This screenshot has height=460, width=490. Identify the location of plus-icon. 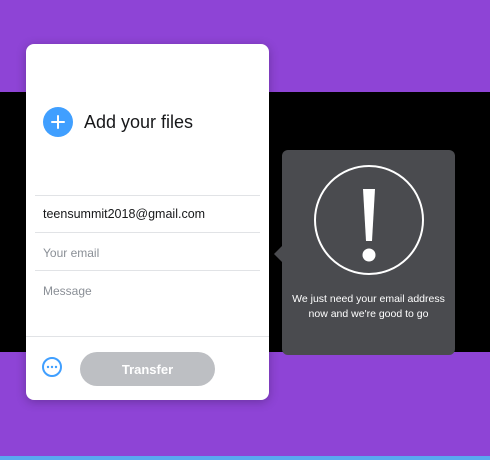
(58, 122).